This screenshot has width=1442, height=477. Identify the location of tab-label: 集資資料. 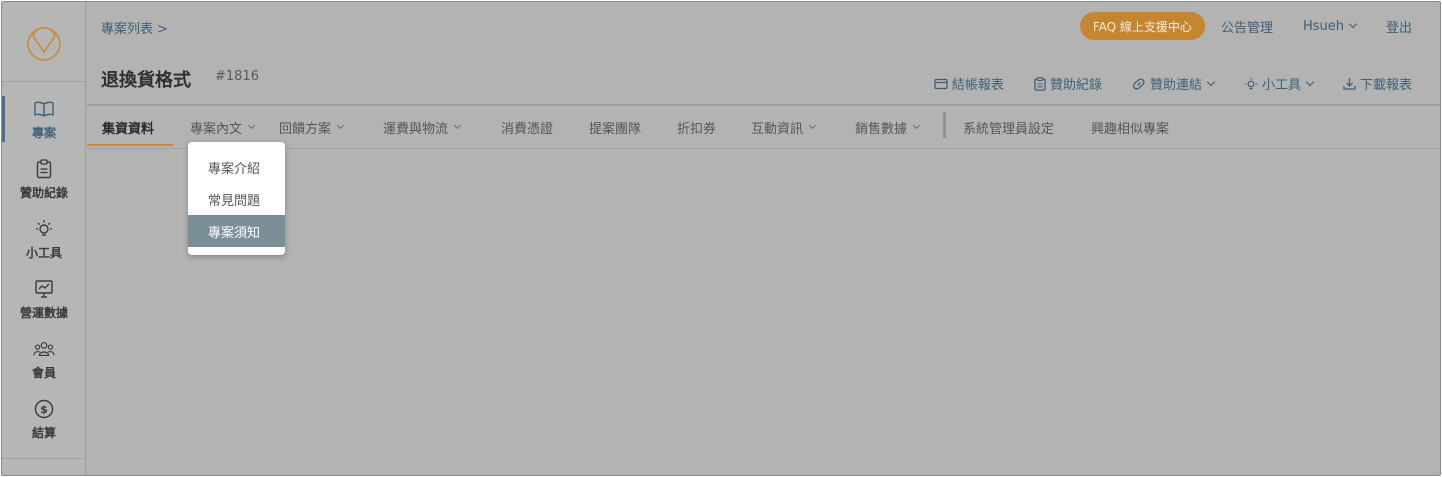
(128, 129).